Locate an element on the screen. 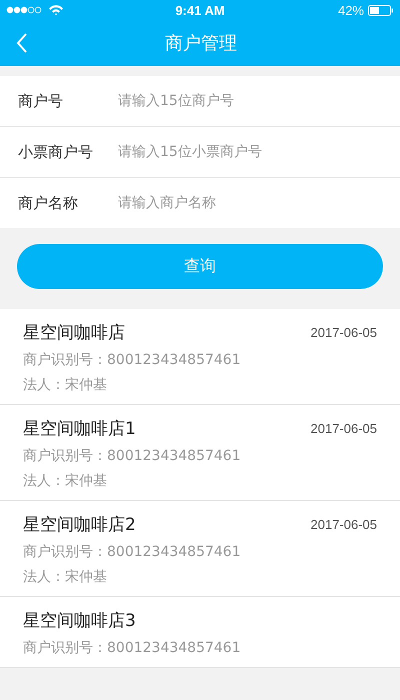  wifi-icon is located at coordinates (56, 10).